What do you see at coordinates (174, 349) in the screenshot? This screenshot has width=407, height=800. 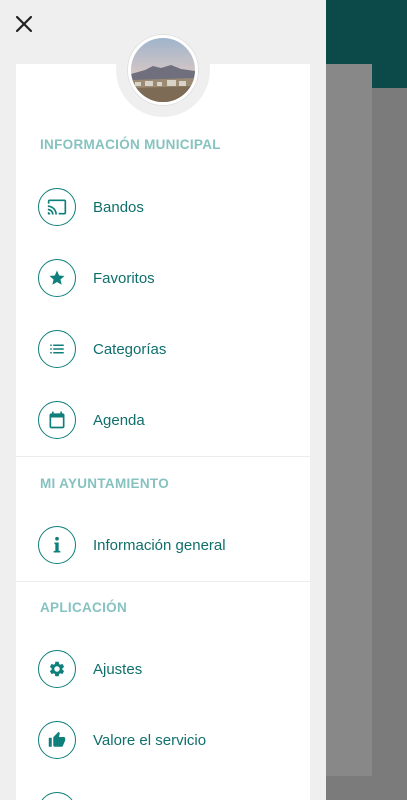 I see `menu-item-categorias: Categorías` at bounding box center [174, 349].